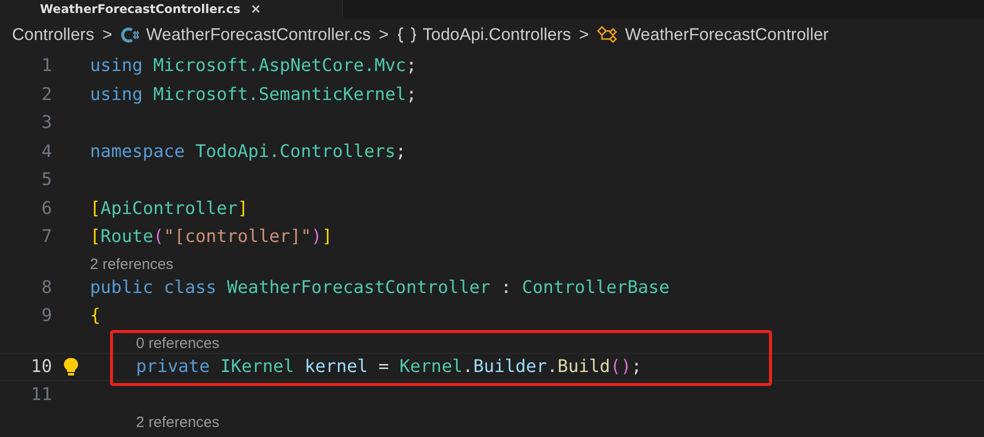  Describe the element at coordinates (46, 66) in the screenshot. I see `line-number: 1` at that location.